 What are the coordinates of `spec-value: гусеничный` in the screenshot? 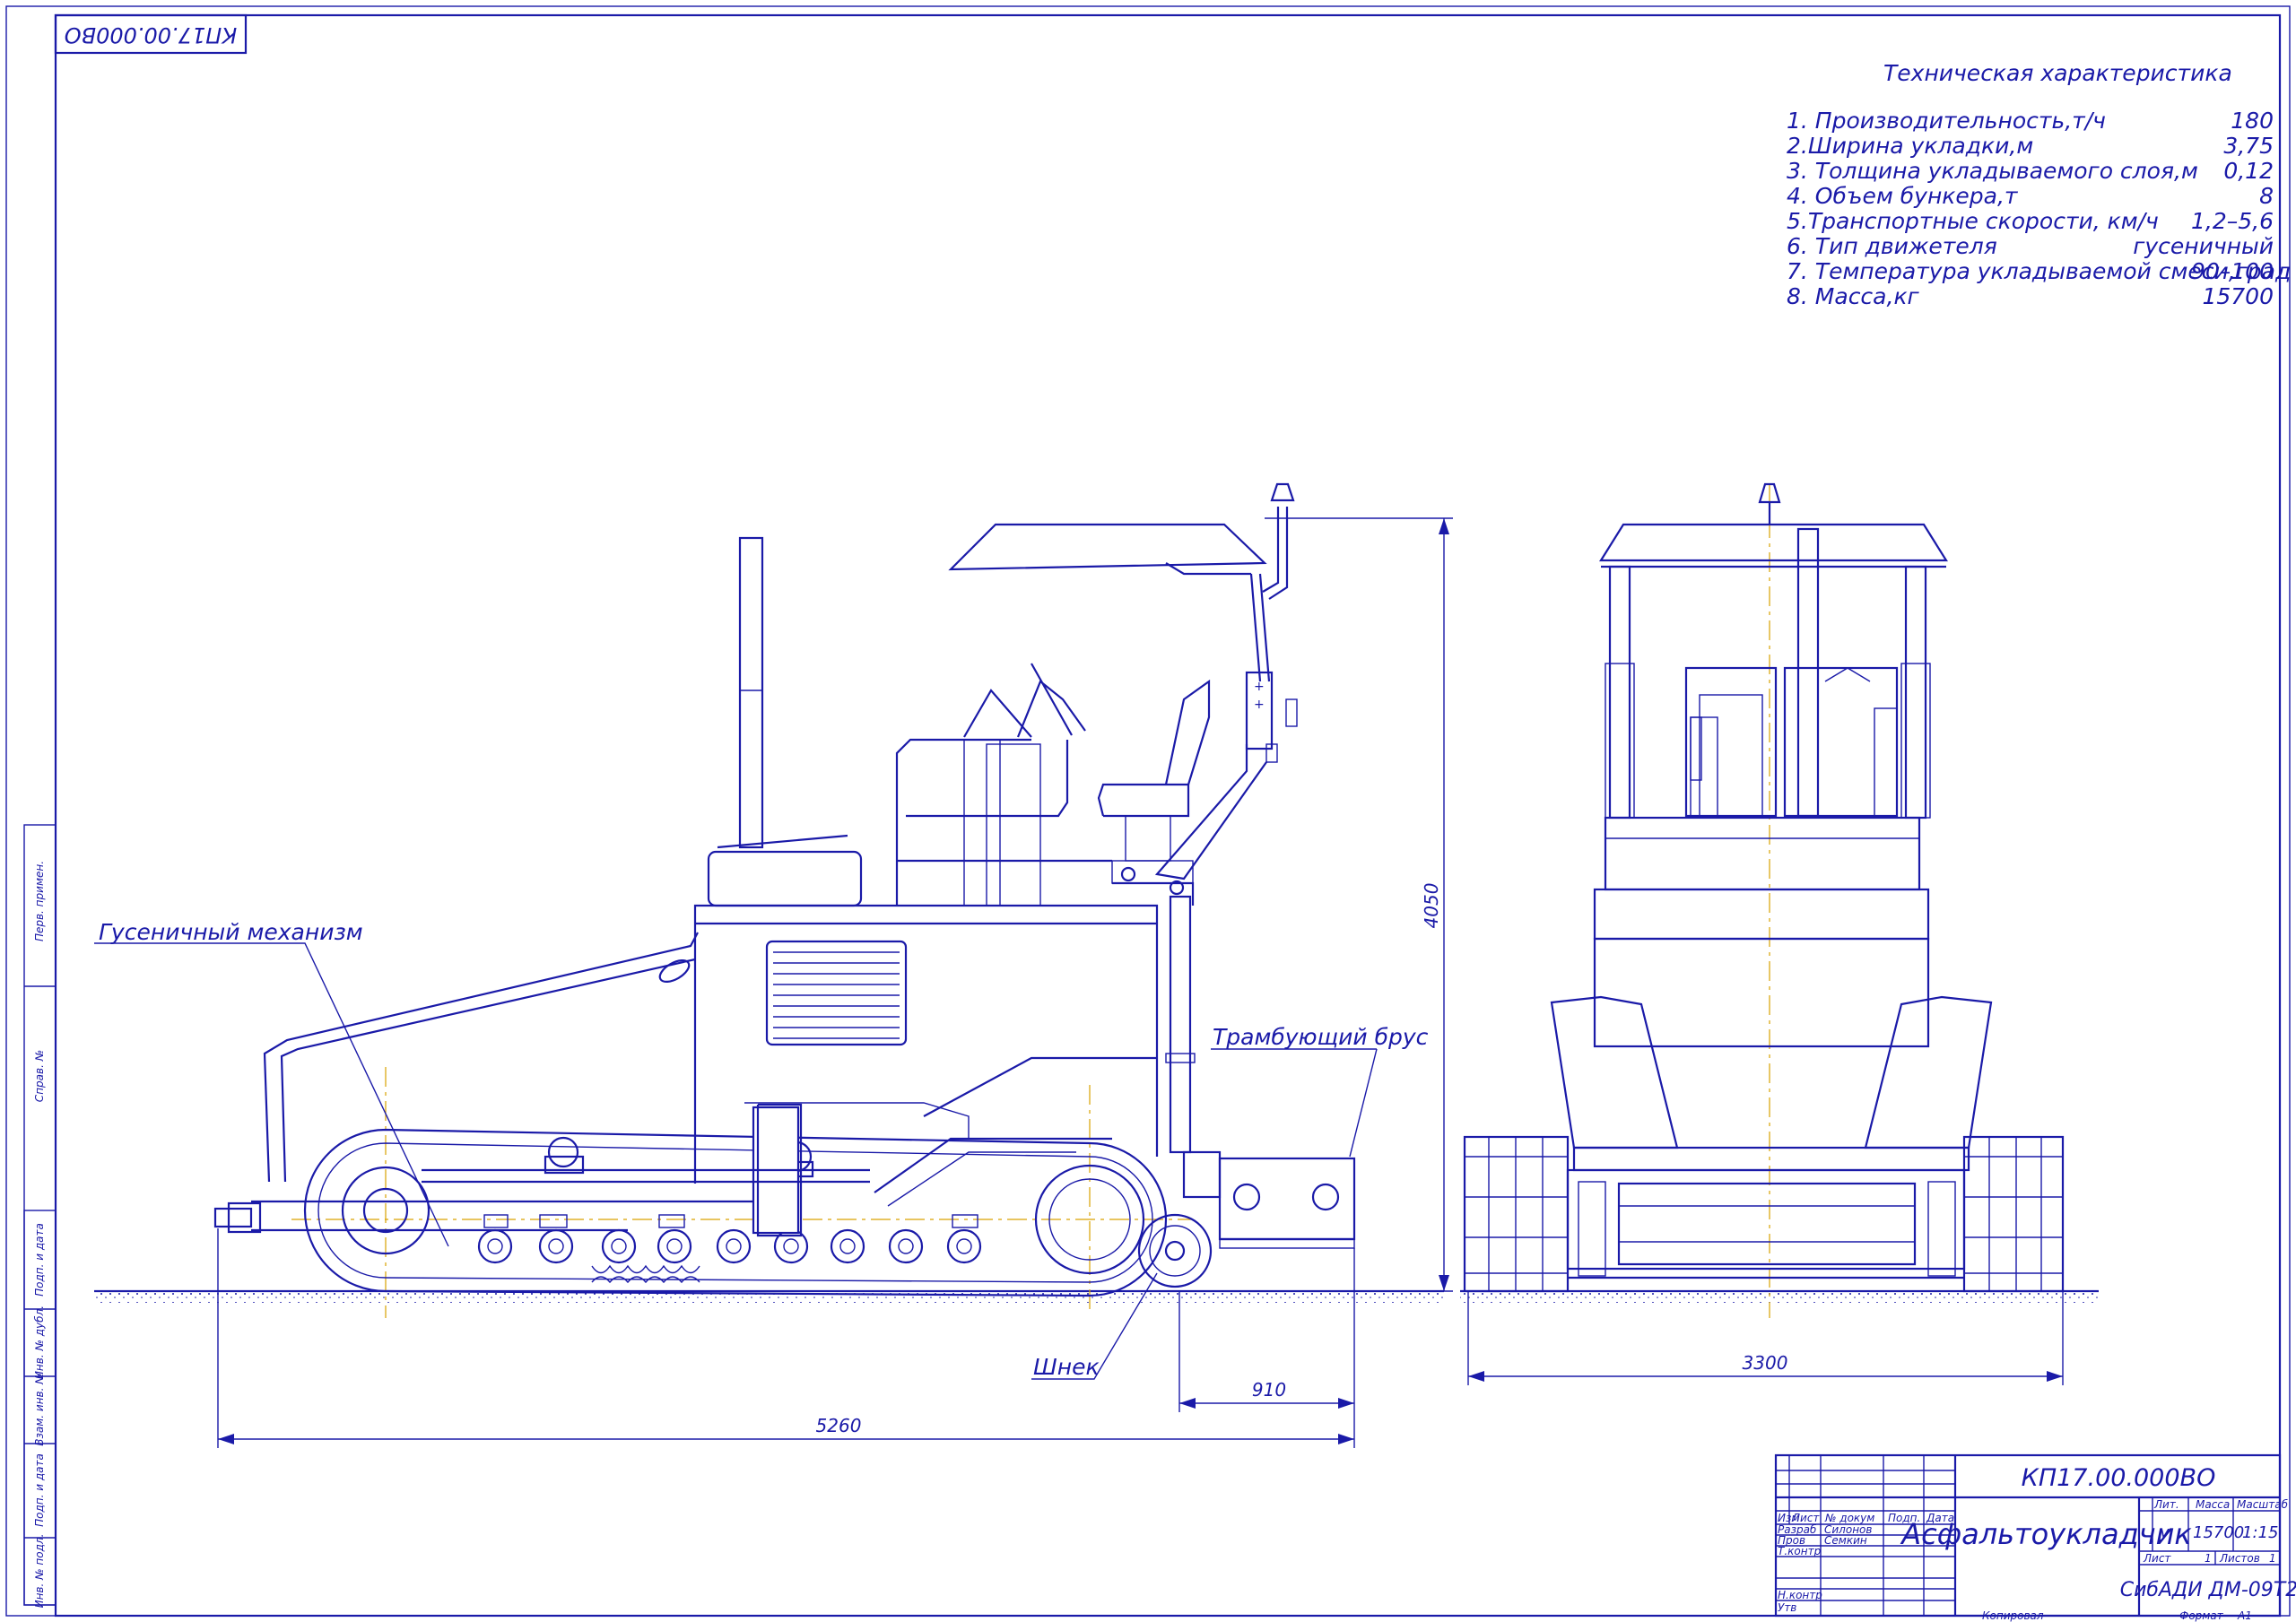 It's located at (2203, 246).